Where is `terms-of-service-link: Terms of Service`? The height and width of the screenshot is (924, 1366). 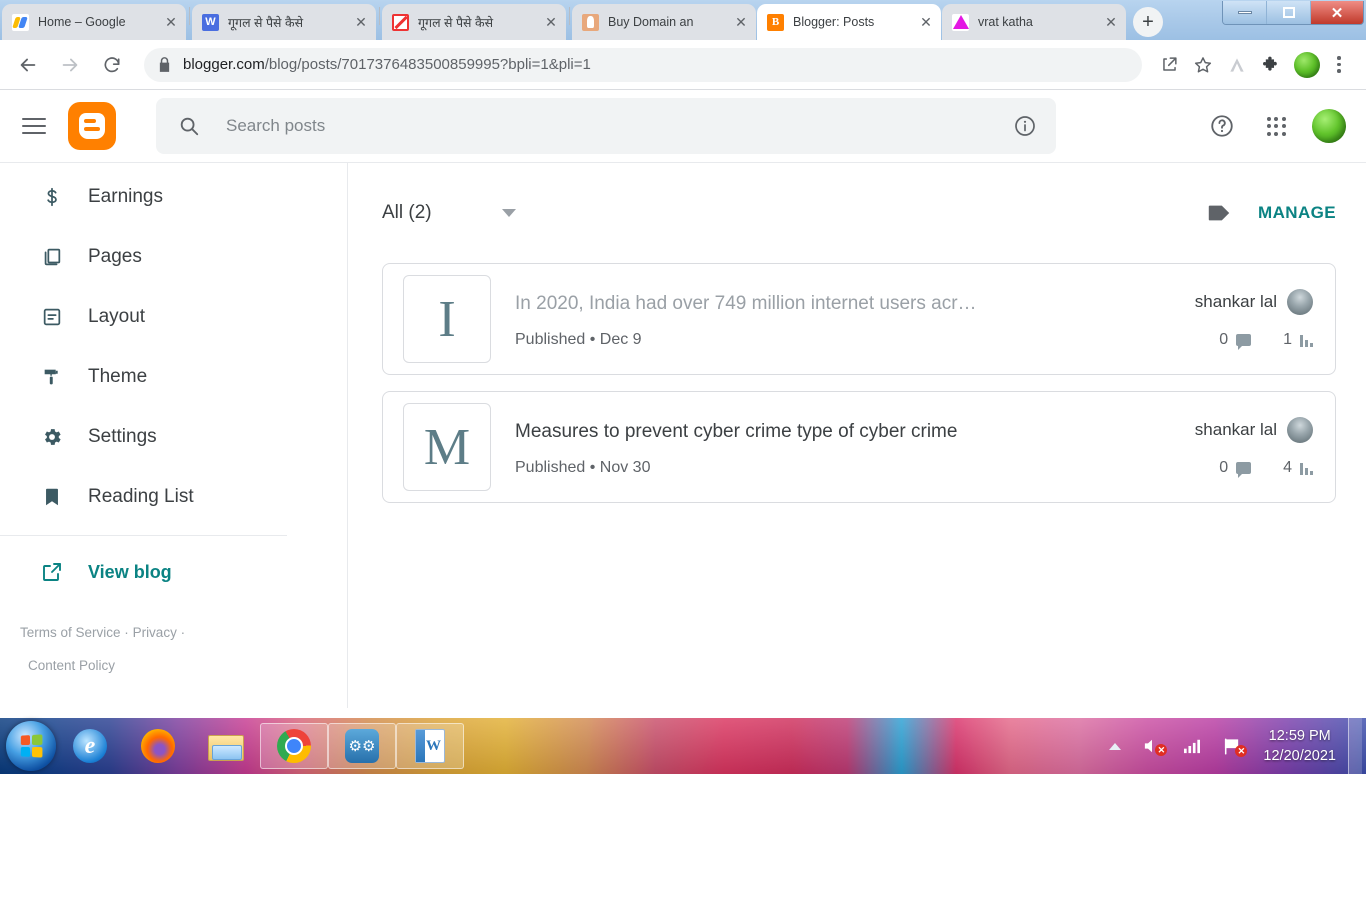 terms-of-service-link: Terms of Service is located at coordinates (70, 632).